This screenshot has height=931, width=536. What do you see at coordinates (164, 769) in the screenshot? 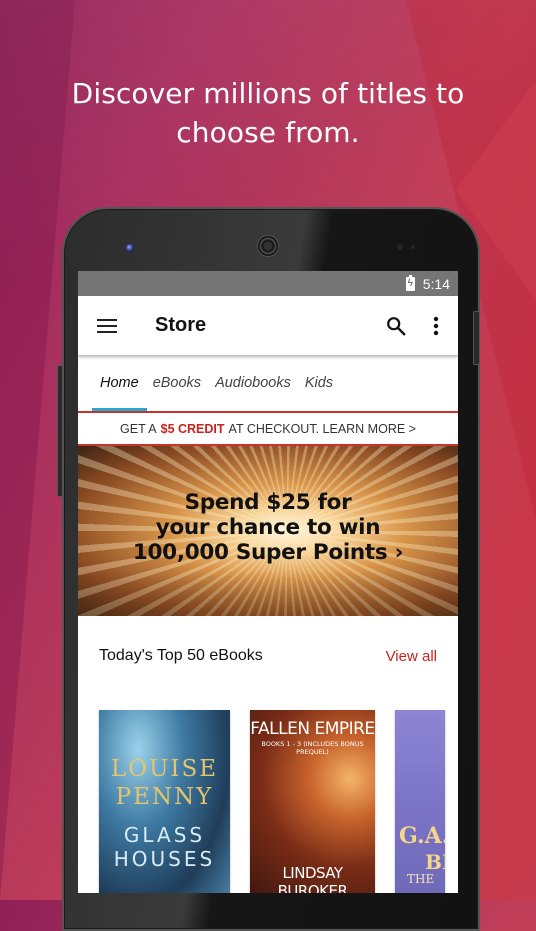
I see `book-author-line-1: LOUISE` at bounding box center [164, 769].